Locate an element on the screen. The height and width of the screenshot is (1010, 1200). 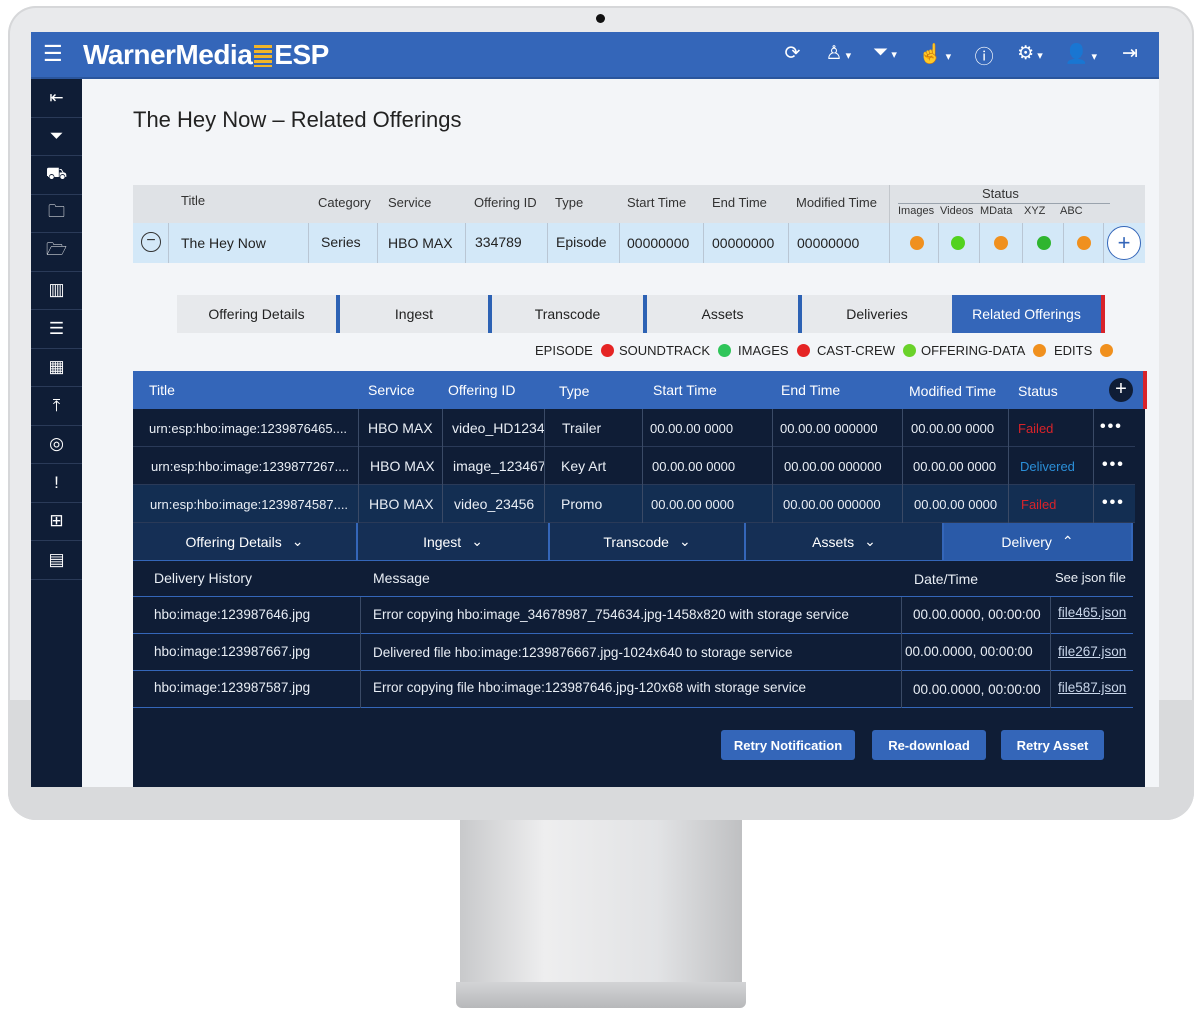
monitor-stand is located at coordinates (601, 905).